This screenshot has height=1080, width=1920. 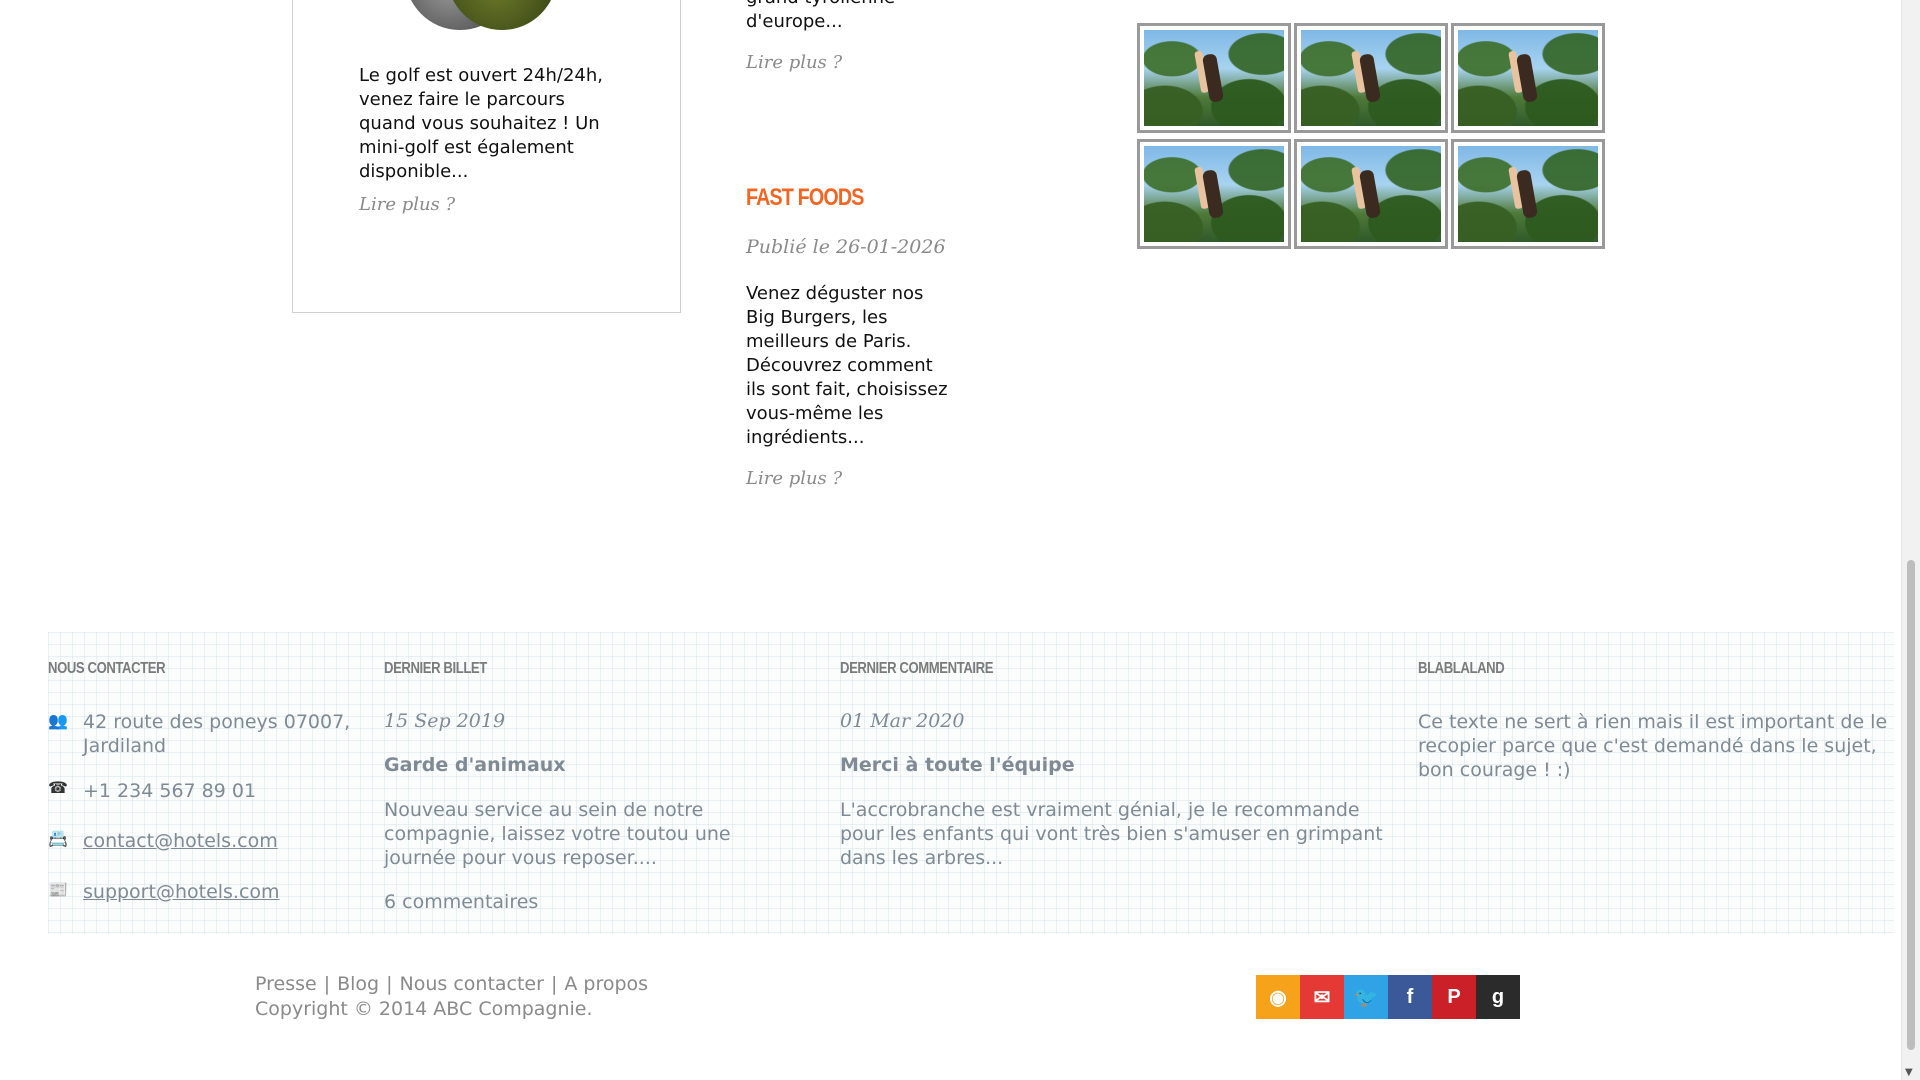 I want to click on contact-card-icon: 📇, so click(x=58, y=838).